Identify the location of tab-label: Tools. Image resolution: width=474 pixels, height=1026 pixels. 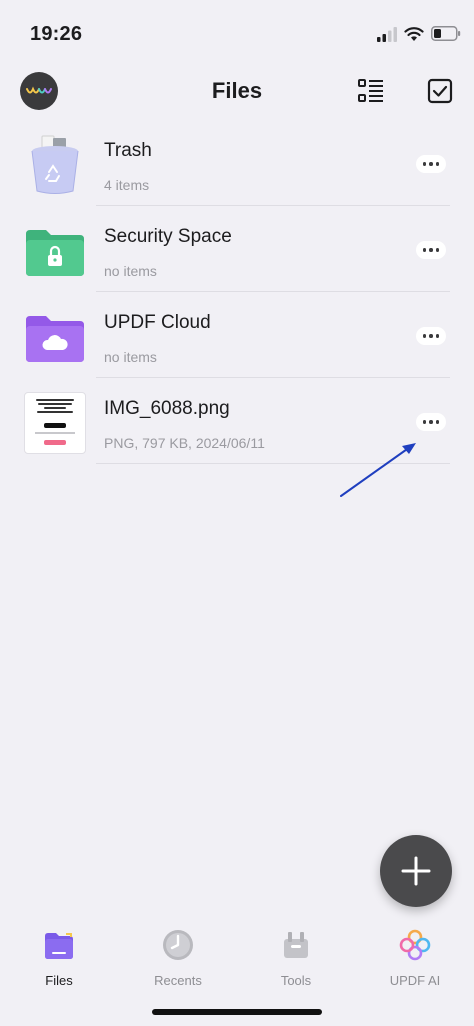
(296, 980).